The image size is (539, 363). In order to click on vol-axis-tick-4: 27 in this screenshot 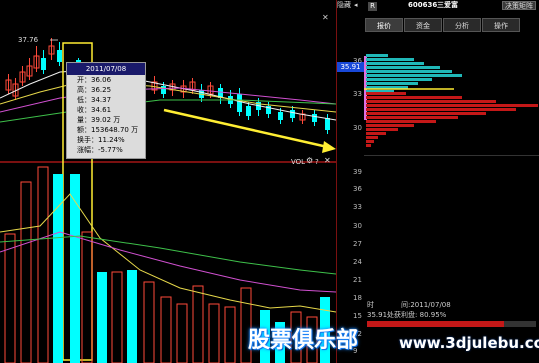, I will do `click(357, 244)`.